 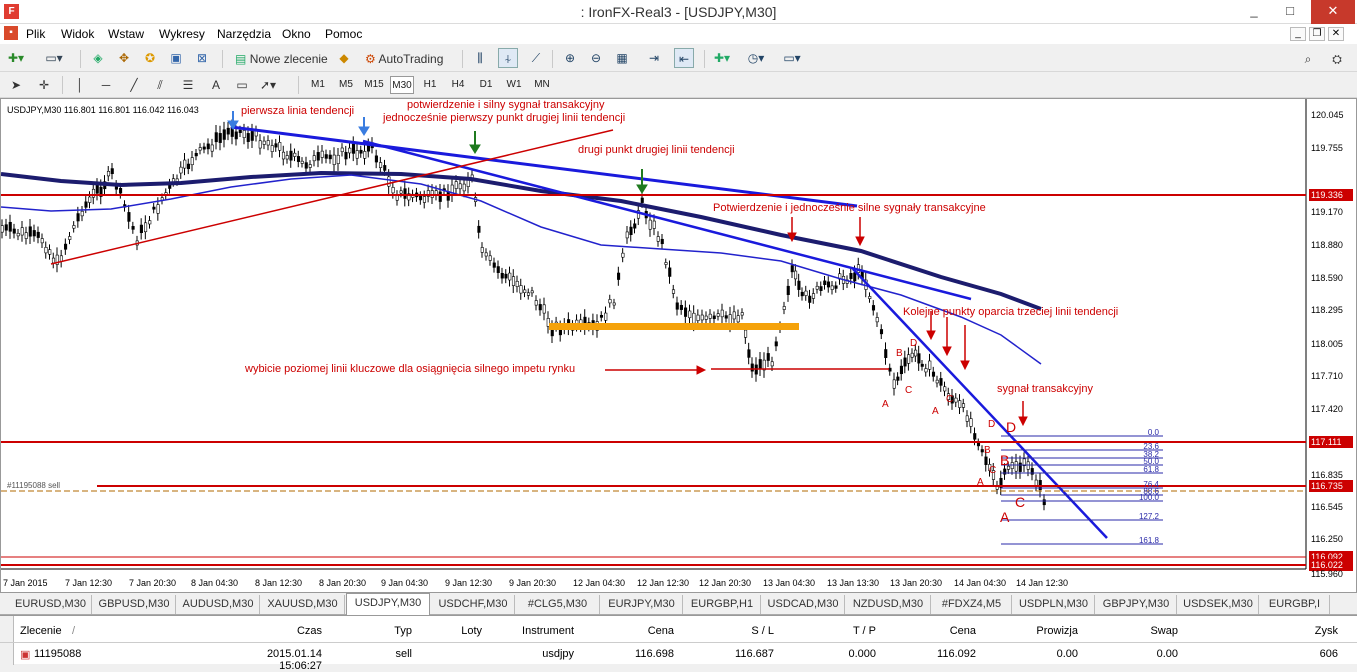 I want to click on candlestick-chart-icon: ⍭, so click(x=508, y=58).